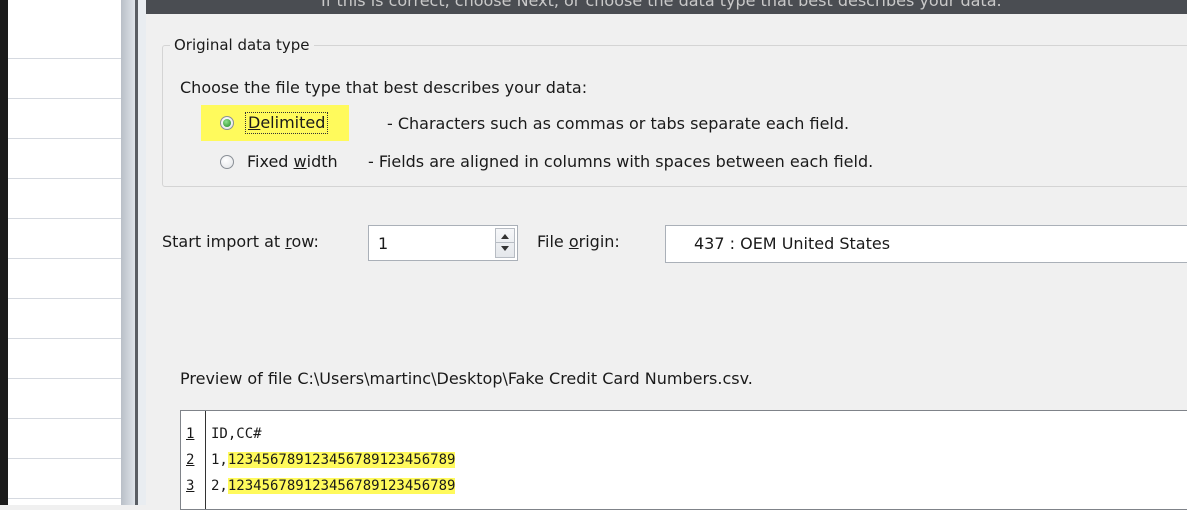  What do you see at coordinates (227, 123) in the screenshot?
I see `delimited-radio` at bounding box center [227, 123].